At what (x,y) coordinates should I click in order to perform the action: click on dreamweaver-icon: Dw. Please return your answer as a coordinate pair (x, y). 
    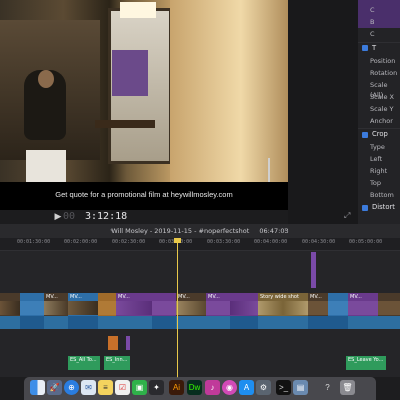
    Looking at the image, I should click on (194, 387).